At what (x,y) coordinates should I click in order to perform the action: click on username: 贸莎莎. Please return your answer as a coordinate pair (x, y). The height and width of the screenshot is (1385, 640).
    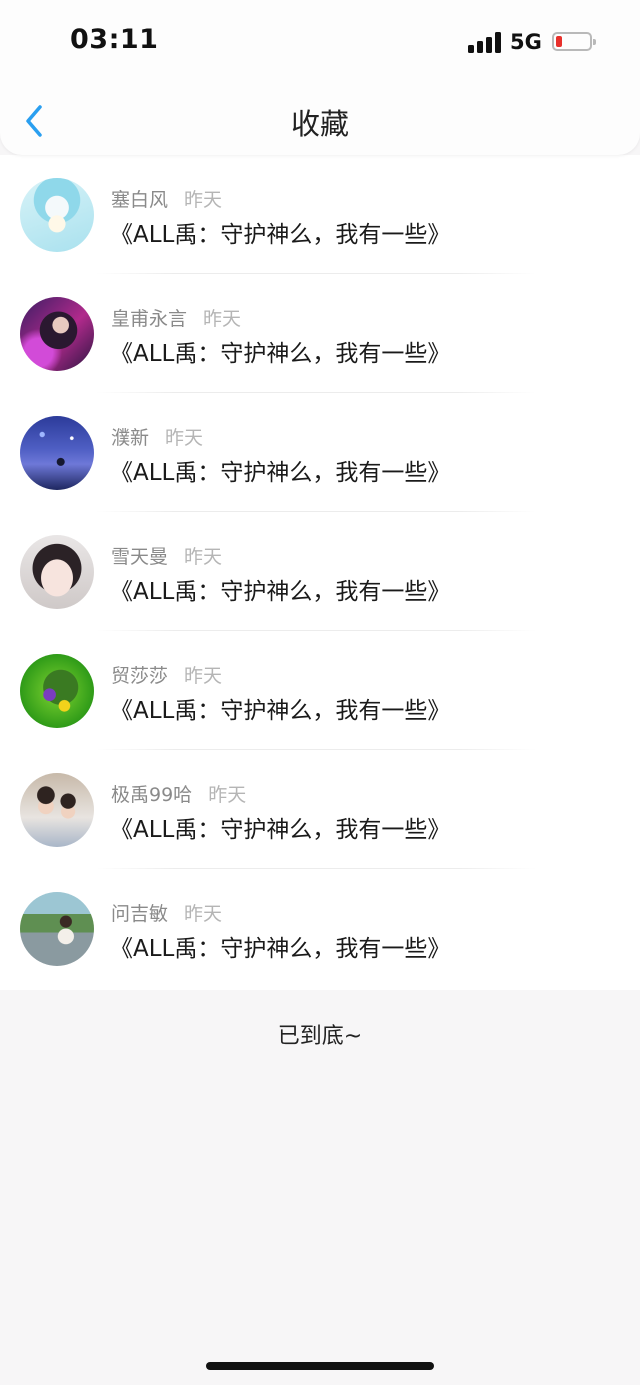
    Looking at the image, I should click on (140, 676).